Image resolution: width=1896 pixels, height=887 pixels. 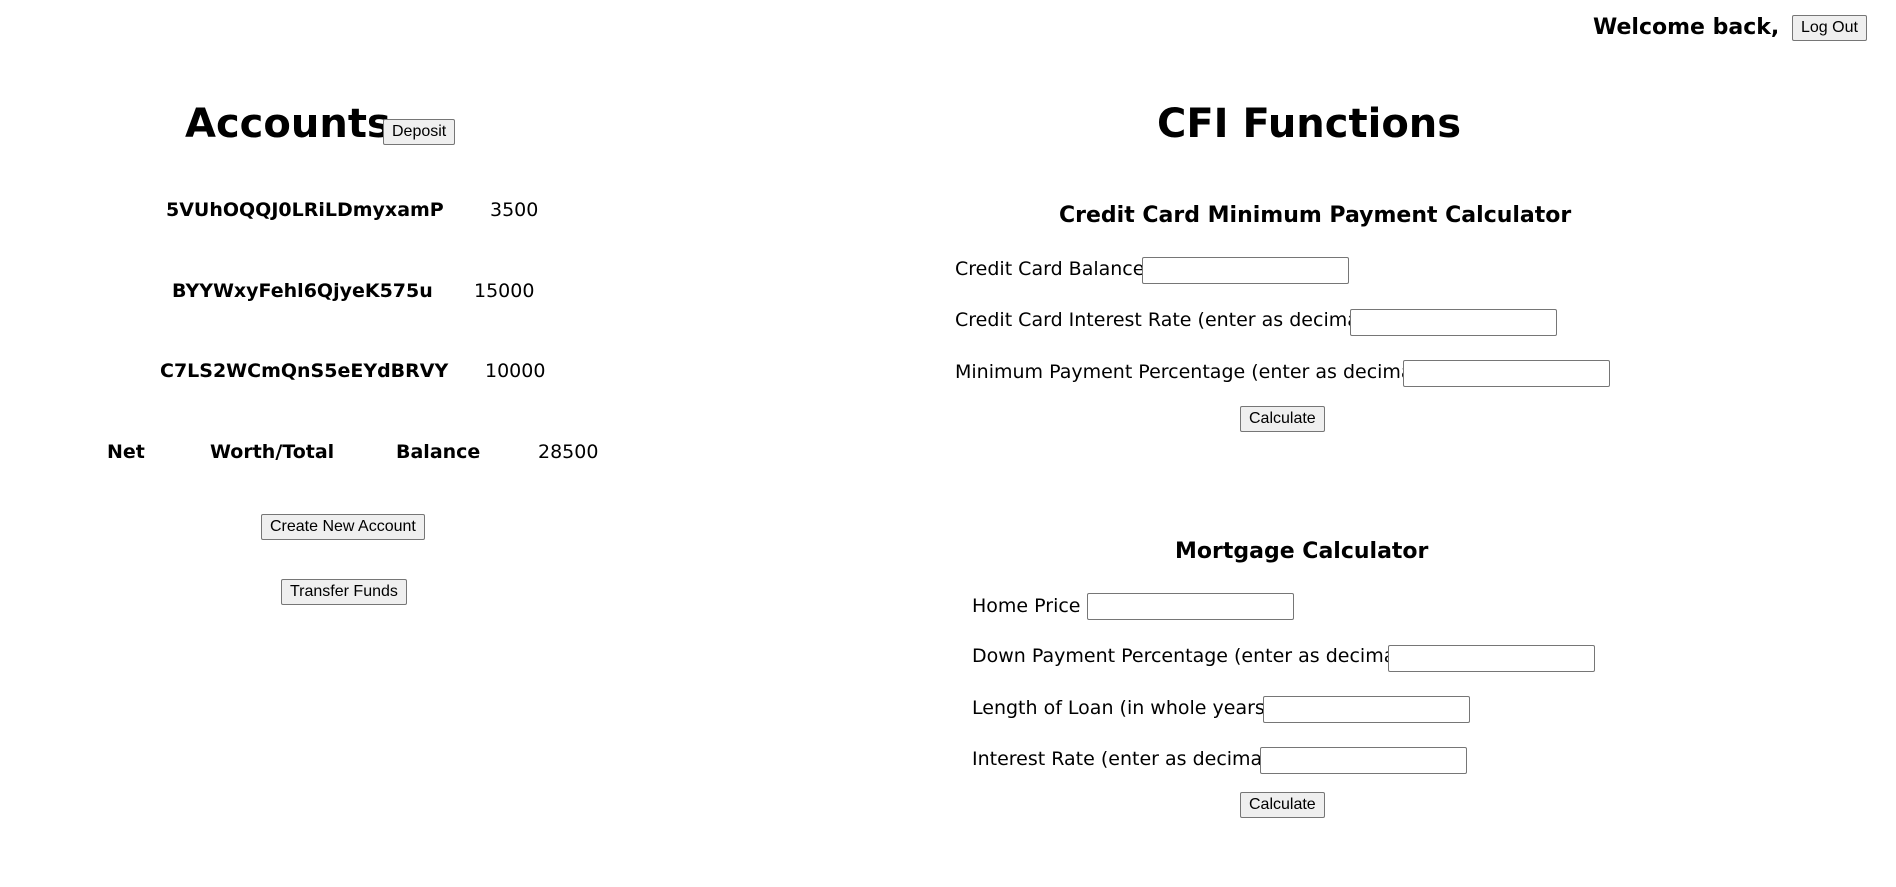 I want to click on mortgage-rate-label: Interest Rate (enter as decimal), so click(x=1123, y=759).